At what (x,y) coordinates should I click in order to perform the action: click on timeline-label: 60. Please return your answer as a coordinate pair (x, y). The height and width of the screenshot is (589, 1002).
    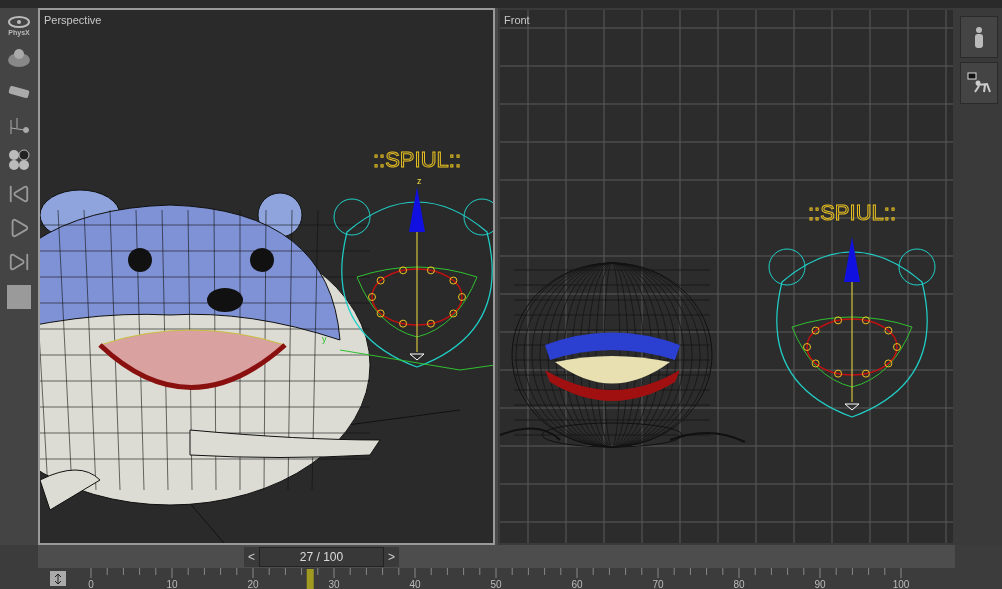
    Looking at the image, I should click on (577, 584).